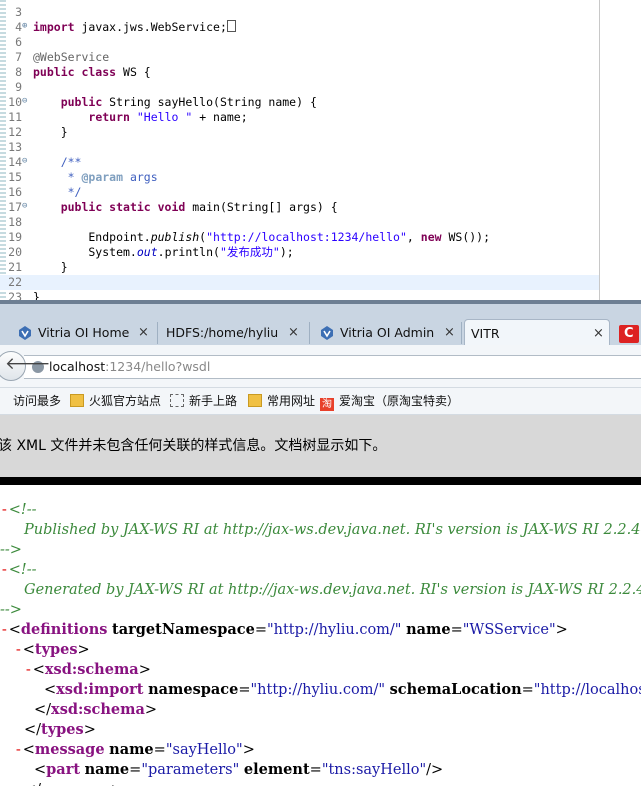 The width and height of the screenshot is (641, 786). What do you see at coordinates (31, 401) in the screenshot?
I see `bookmark-item: 访问最多` at bounding box center [31, 401].